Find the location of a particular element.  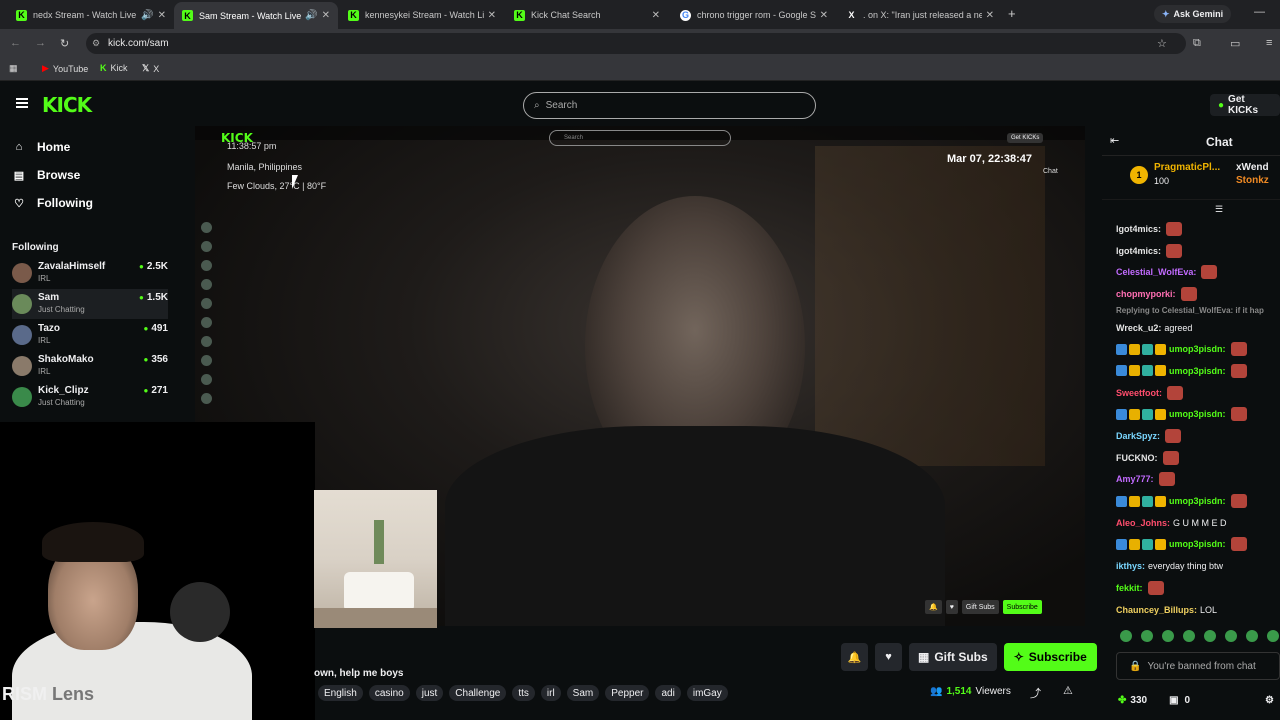

kick-icon: K is located at coordinates (103, 68).